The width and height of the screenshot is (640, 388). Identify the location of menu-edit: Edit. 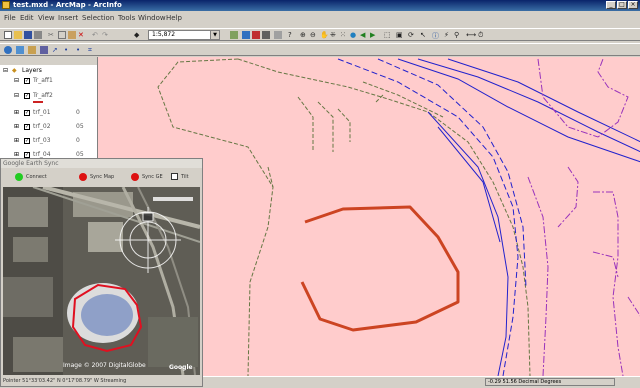
(27, 18).